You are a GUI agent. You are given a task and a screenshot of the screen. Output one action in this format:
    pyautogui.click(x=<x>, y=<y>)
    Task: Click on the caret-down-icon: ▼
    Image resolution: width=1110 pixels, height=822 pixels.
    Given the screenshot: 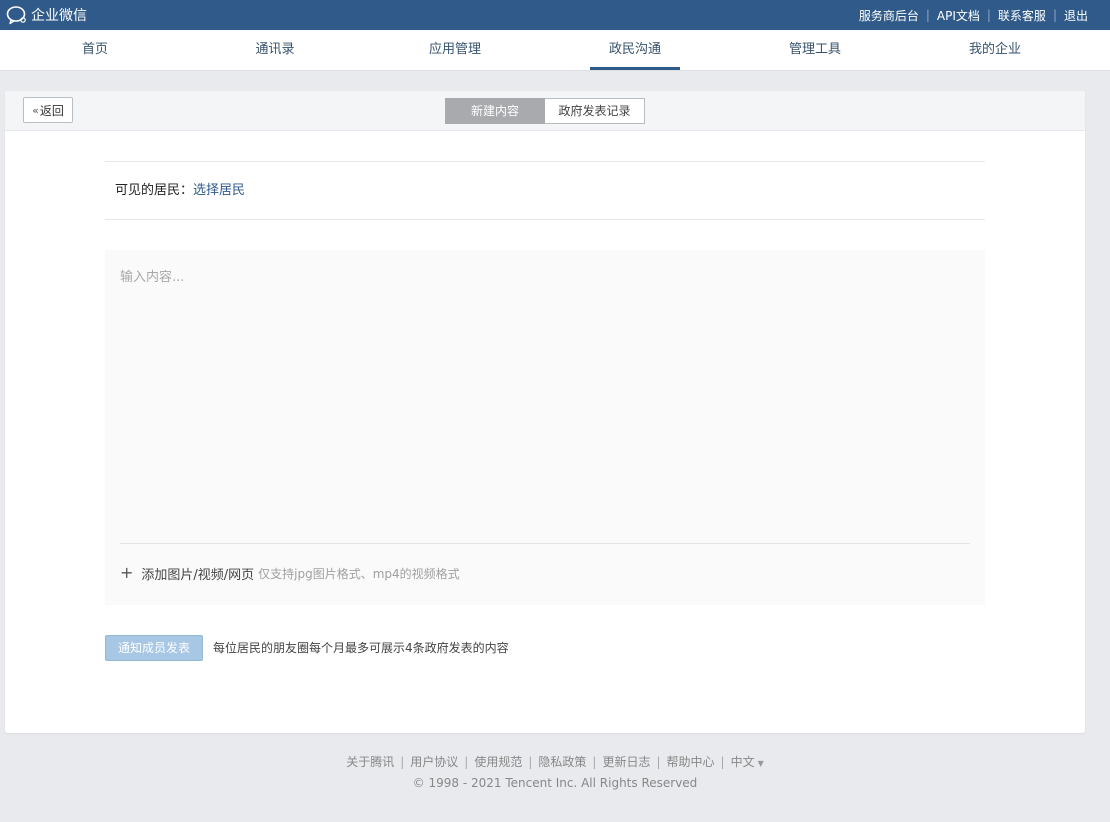 What is the action you would take?
    pyautogui.click(x=760, y=763)
    